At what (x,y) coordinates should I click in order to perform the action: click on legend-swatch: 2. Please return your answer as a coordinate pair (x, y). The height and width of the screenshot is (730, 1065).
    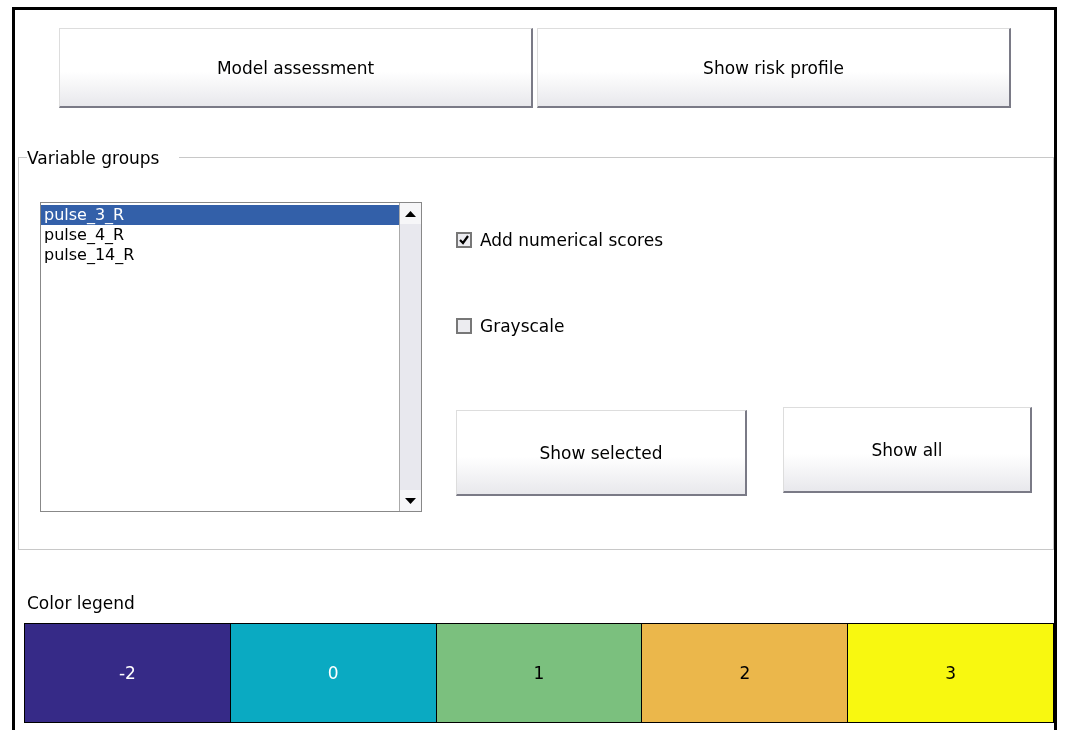
    Looking at the image, I should click on (745, 673).